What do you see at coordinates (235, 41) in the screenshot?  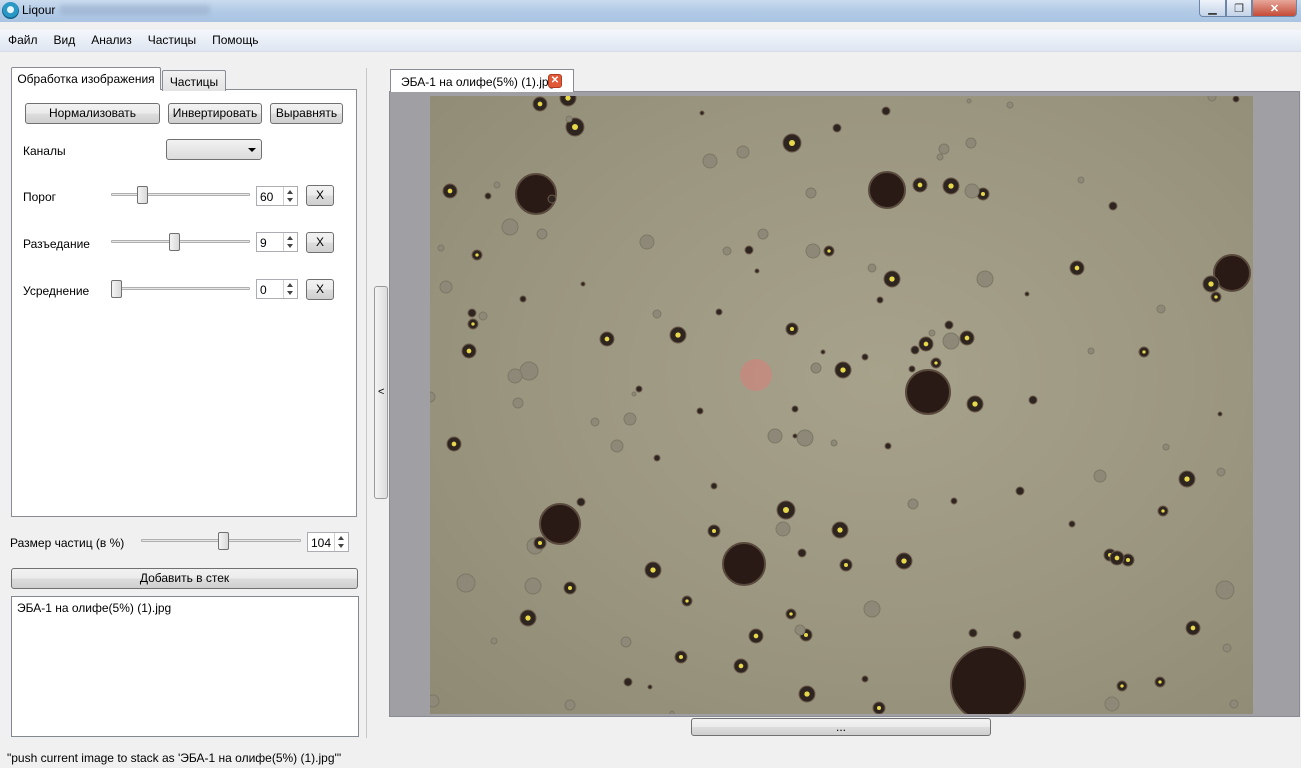 I see `menu-help: Помощь` at bounding box center [235, 41].